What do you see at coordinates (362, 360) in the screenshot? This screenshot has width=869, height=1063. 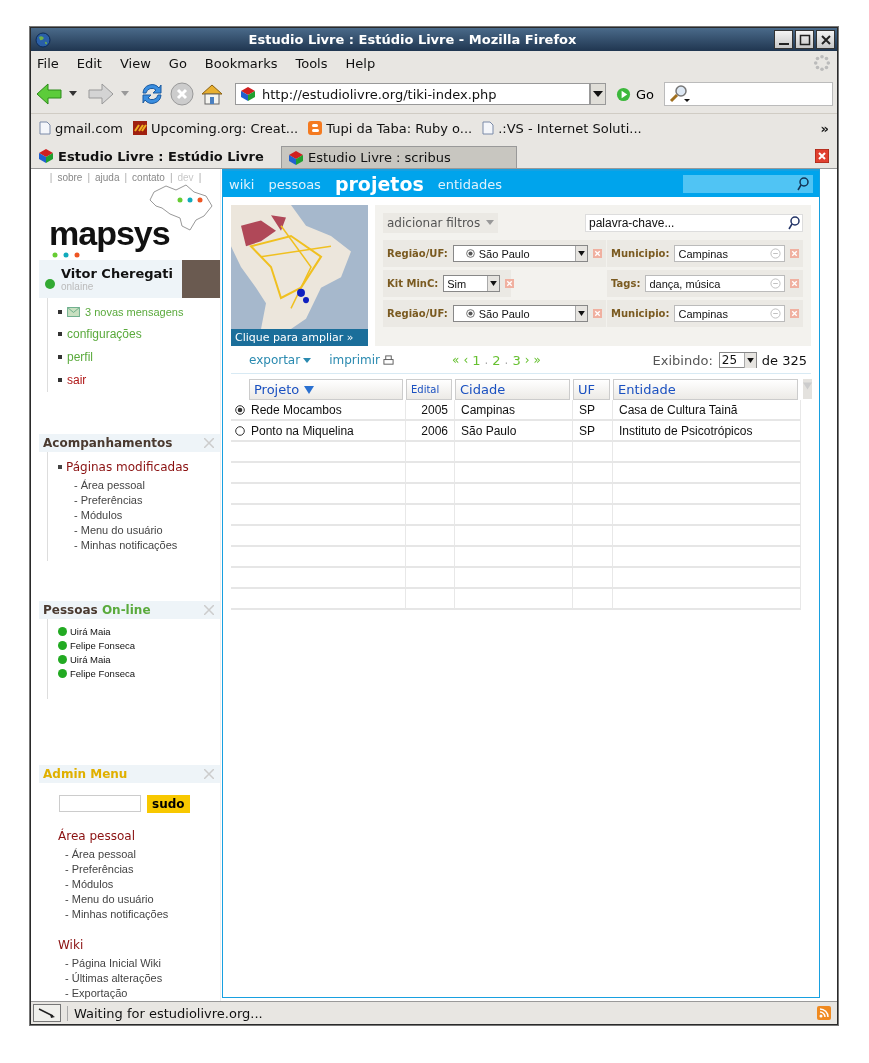 I see `print-link: imprimir` at bounding box center [362, 360].